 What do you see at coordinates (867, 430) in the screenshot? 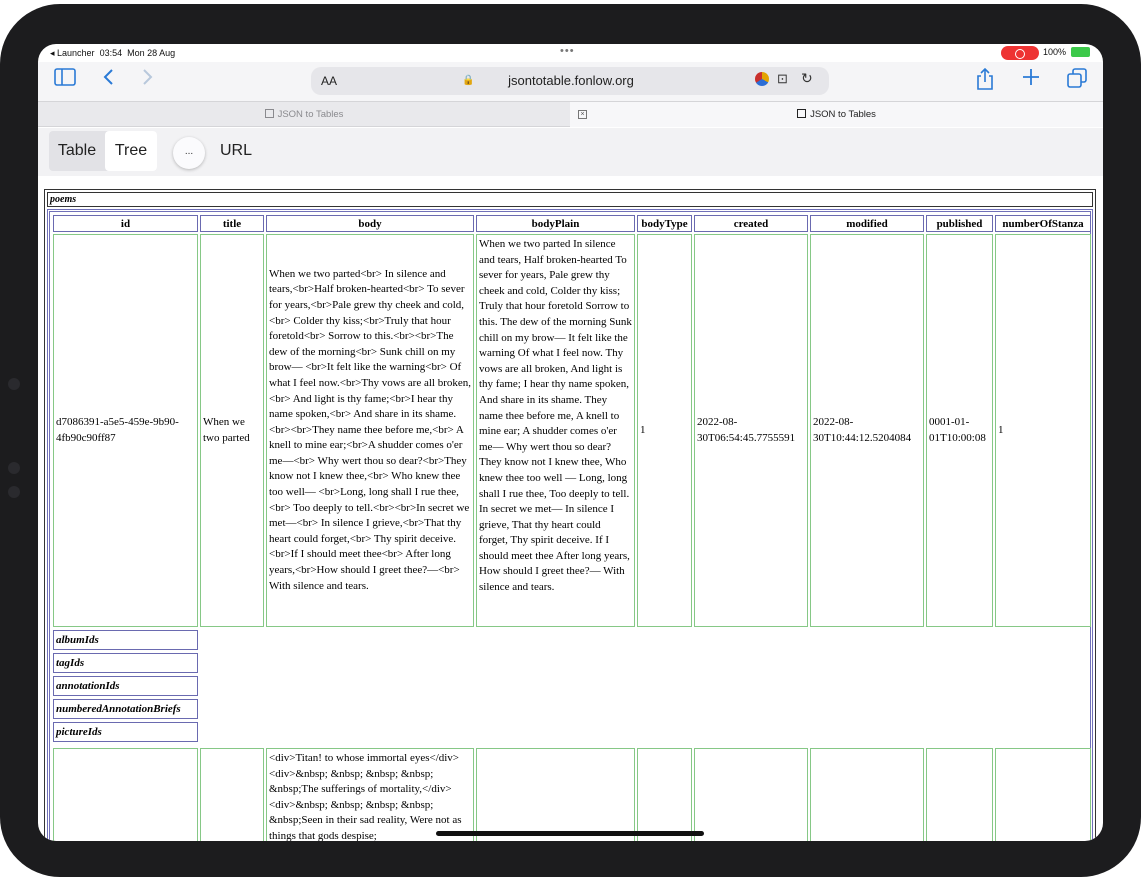
I see `cell-modified: 2022-08-30T10:44:12.5204084` at bounding box center [867, 430].